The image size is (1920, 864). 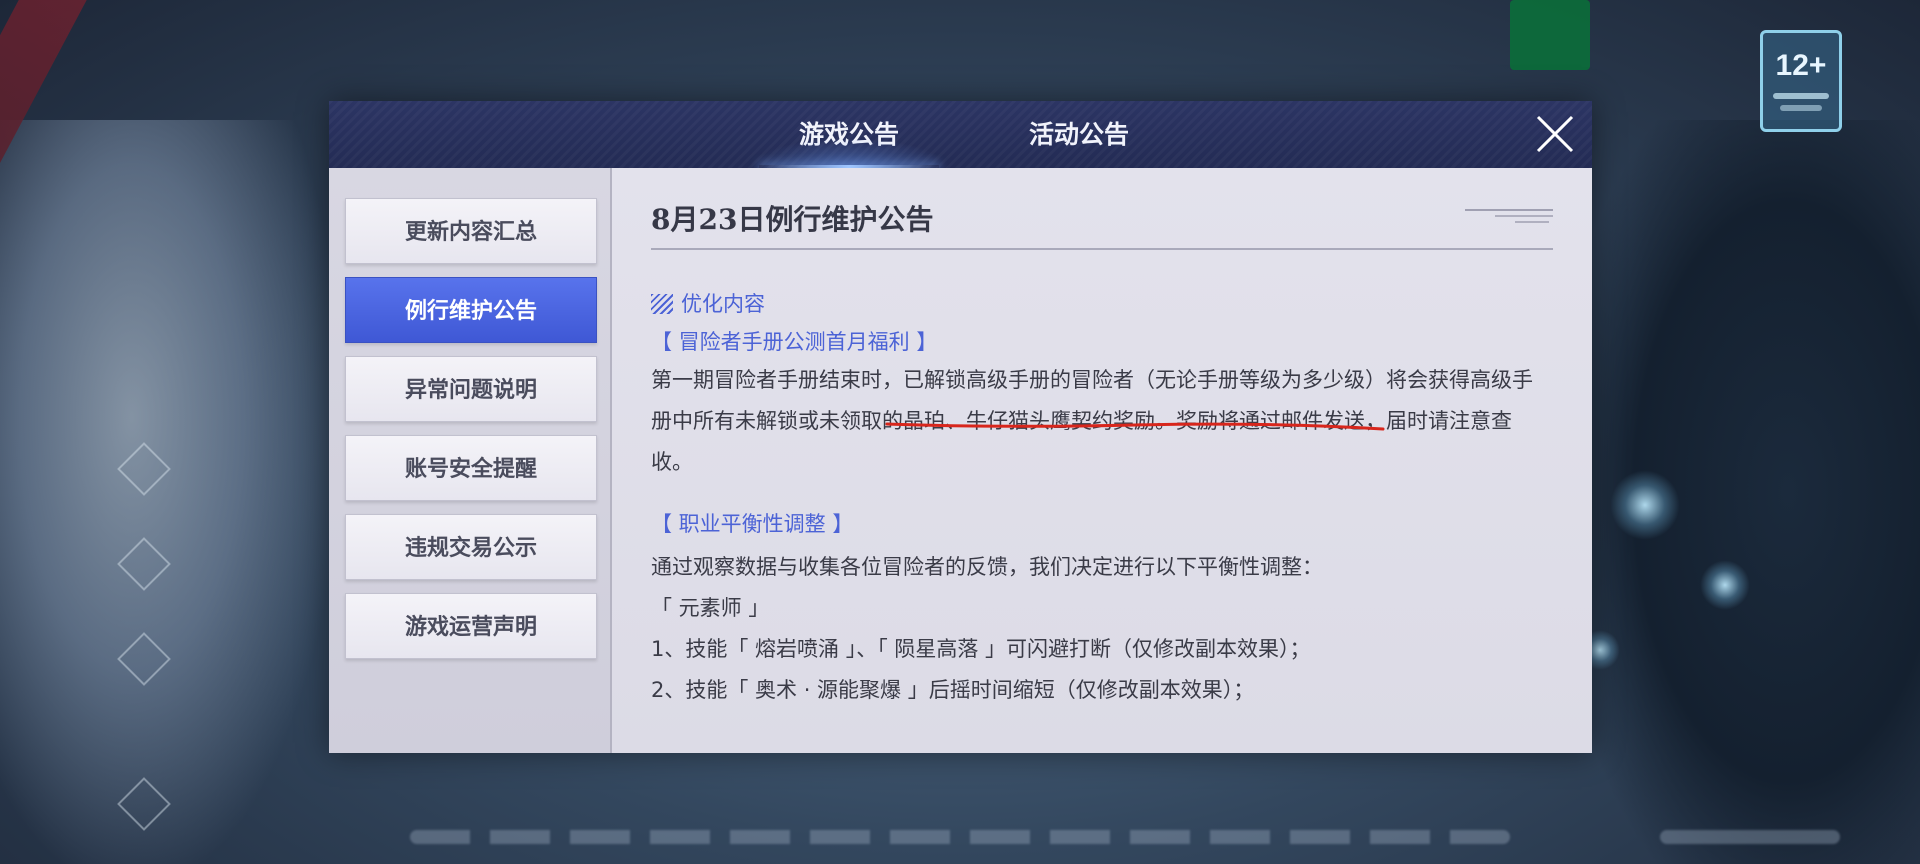 What do you see at coordinates (981, 649) in the screenshot?
I see `balance-item: 1、技能「 熔岩喷涌 」、「 陨星高落 」可闪避打断（仅修改副本效果）；` at bounding box center [981, 649].